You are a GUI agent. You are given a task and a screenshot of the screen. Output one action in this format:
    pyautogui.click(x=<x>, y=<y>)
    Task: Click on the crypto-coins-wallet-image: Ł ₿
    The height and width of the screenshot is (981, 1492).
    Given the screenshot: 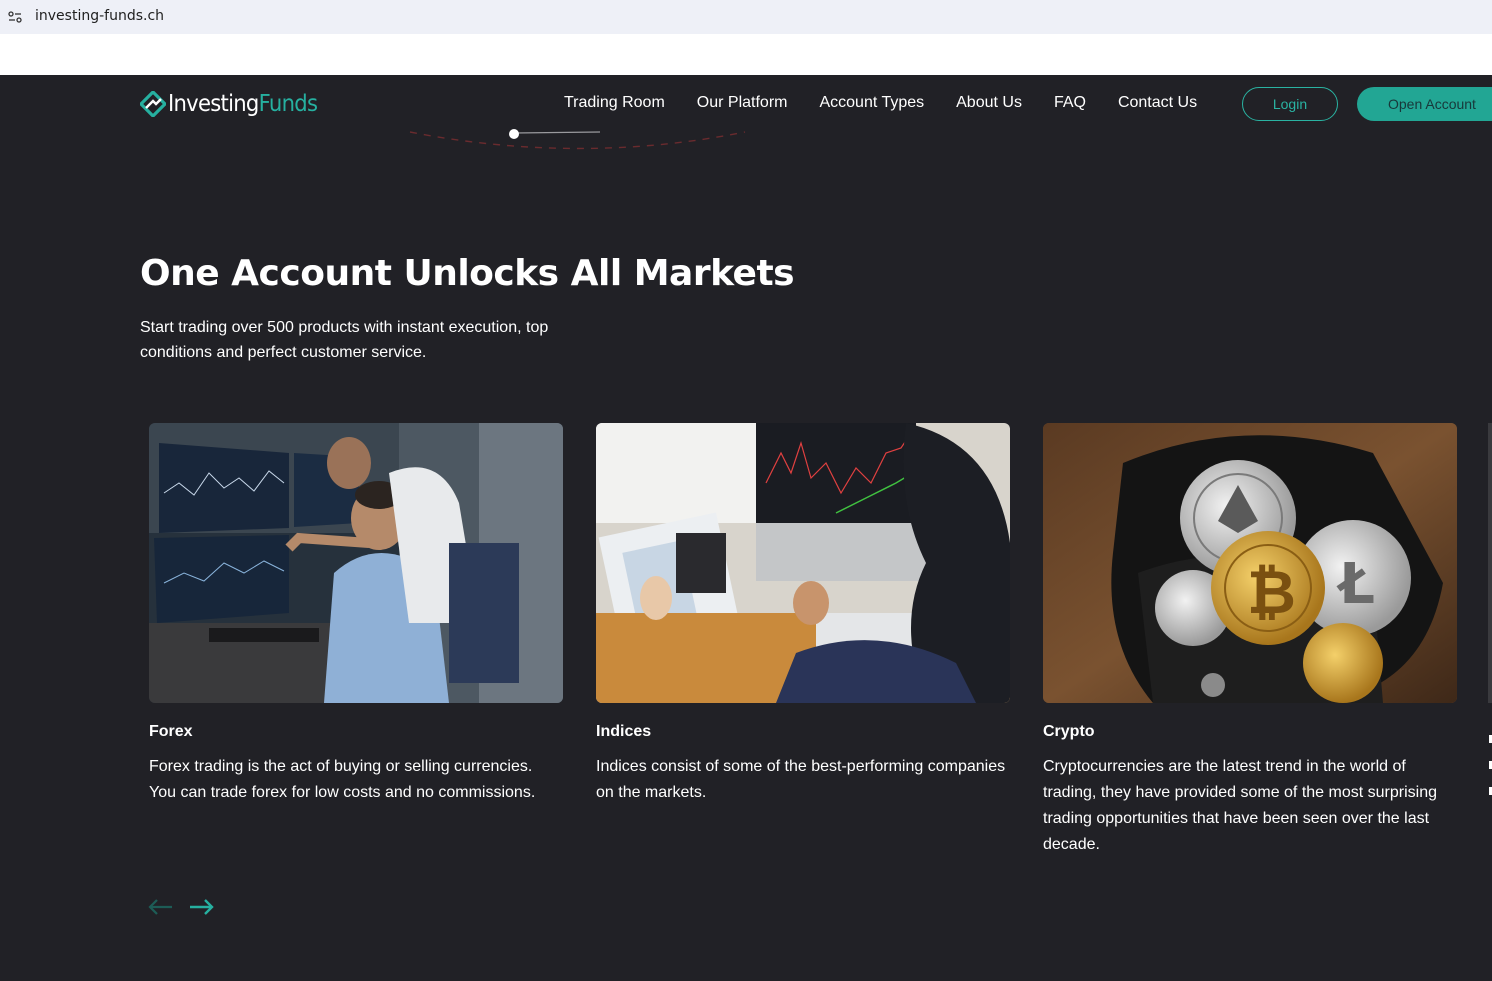 What is the action you would take?
    pyautogui.click(x=1250, y=563)
    